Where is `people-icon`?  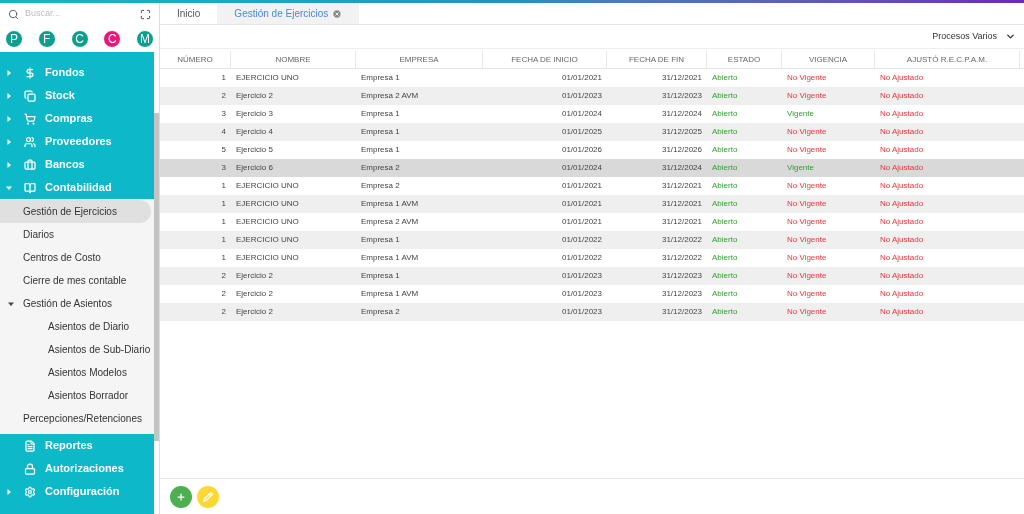
people-icon is located at coordinates (30, 141).